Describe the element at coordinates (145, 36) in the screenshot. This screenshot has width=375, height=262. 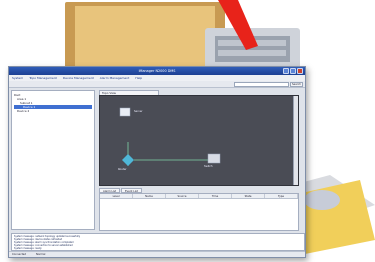
I see `monitor-screen-shape` at that location.